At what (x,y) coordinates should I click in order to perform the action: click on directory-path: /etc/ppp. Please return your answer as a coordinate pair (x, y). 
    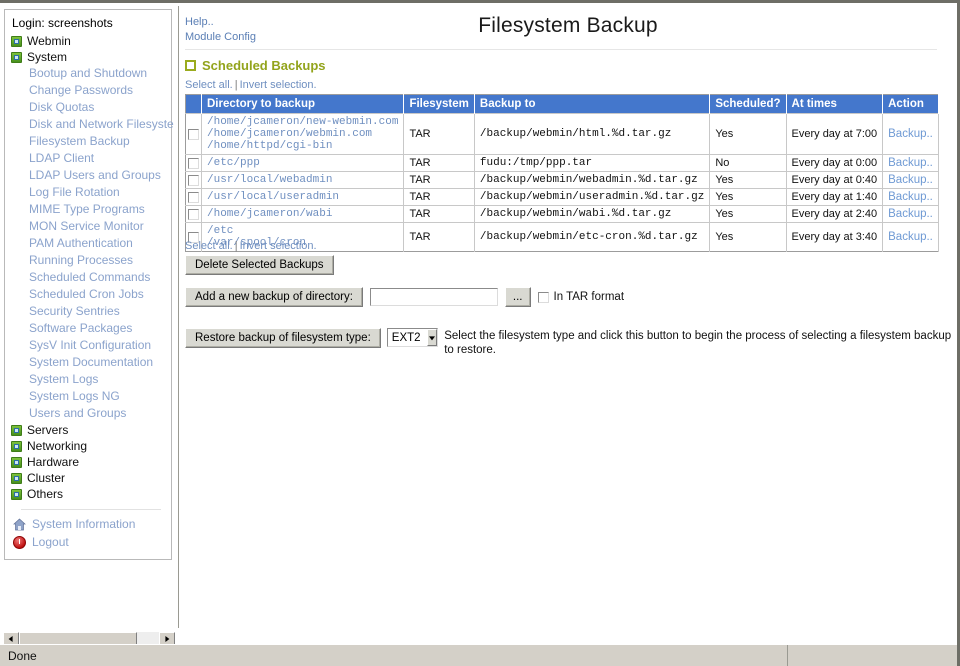
    Looking at the image, I should click on (302, 163).